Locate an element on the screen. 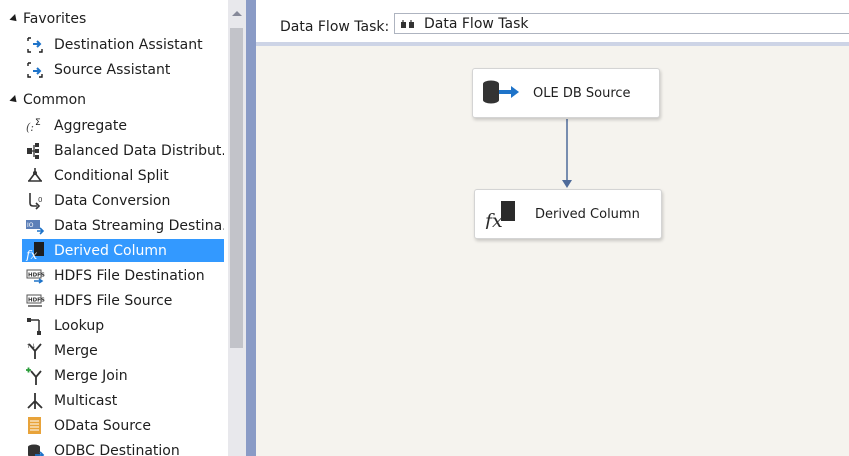  aggregate-icon: (: Σ is located at coordinates (35, 126).